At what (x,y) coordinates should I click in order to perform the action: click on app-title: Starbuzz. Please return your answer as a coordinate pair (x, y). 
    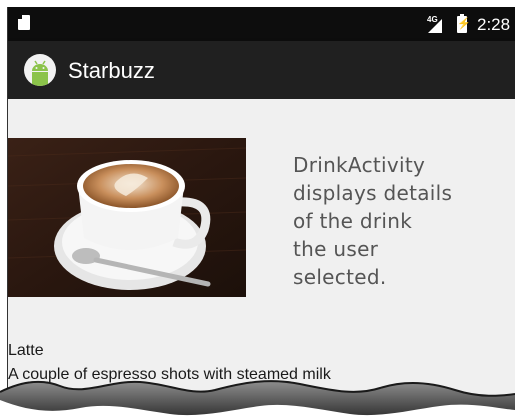
    Looking at the image, I should click on (111, 70).